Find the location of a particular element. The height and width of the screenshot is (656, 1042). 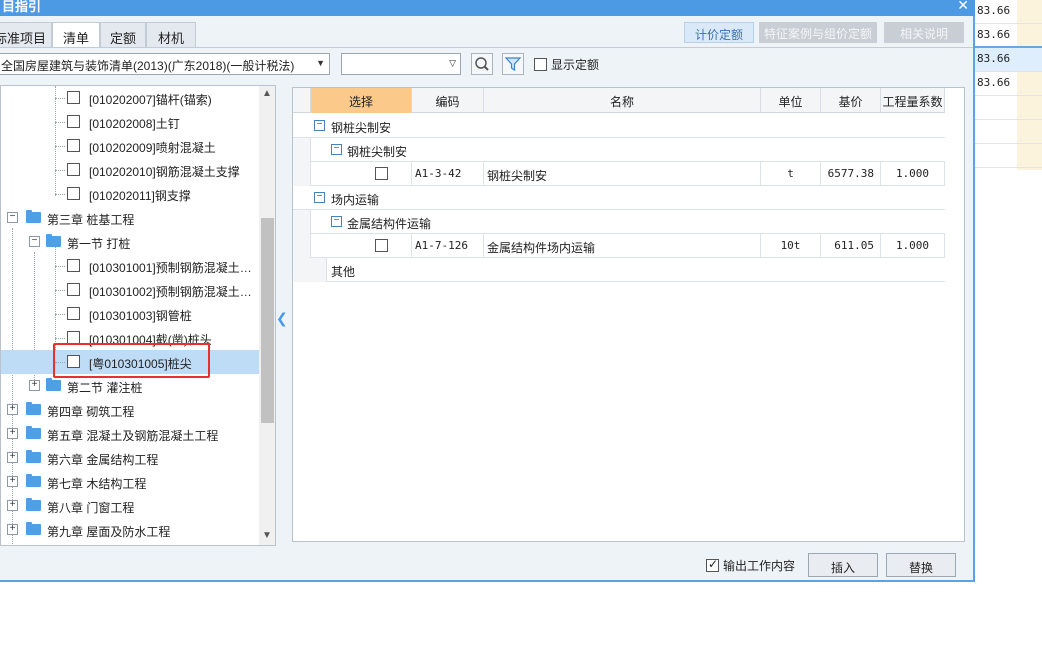

tree-item-label: [010301003]钢管桩 is located at coordinates (140, 316).